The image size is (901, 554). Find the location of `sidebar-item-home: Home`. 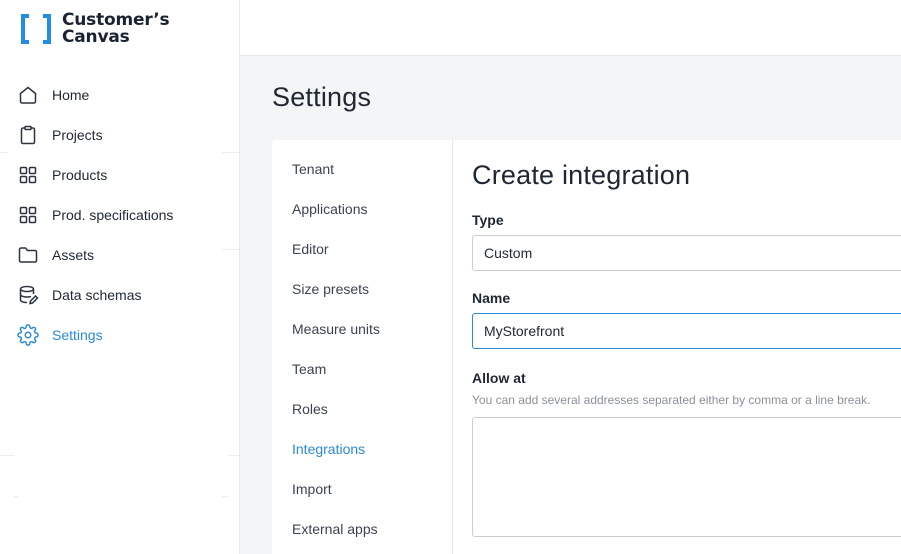

sidebar-item-home: Home is located at coordinates (119, 95).